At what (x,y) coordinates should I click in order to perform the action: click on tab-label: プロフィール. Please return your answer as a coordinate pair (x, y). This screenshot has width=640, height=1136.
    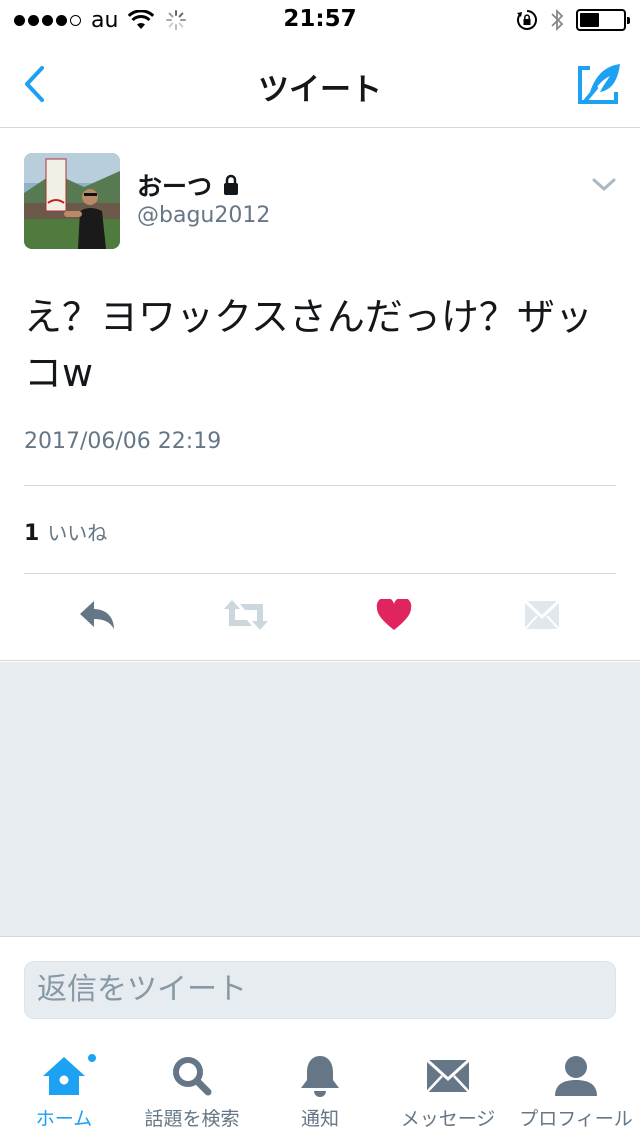
    Looking at the image, I should click on (576, 1119).